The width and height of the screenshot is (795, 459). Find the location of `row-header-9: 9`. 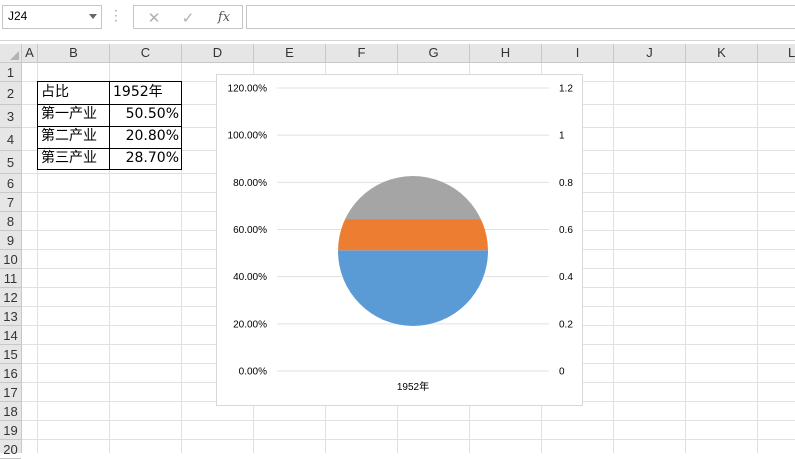

row-header-9: 9 is located at coordinates (10, 240).